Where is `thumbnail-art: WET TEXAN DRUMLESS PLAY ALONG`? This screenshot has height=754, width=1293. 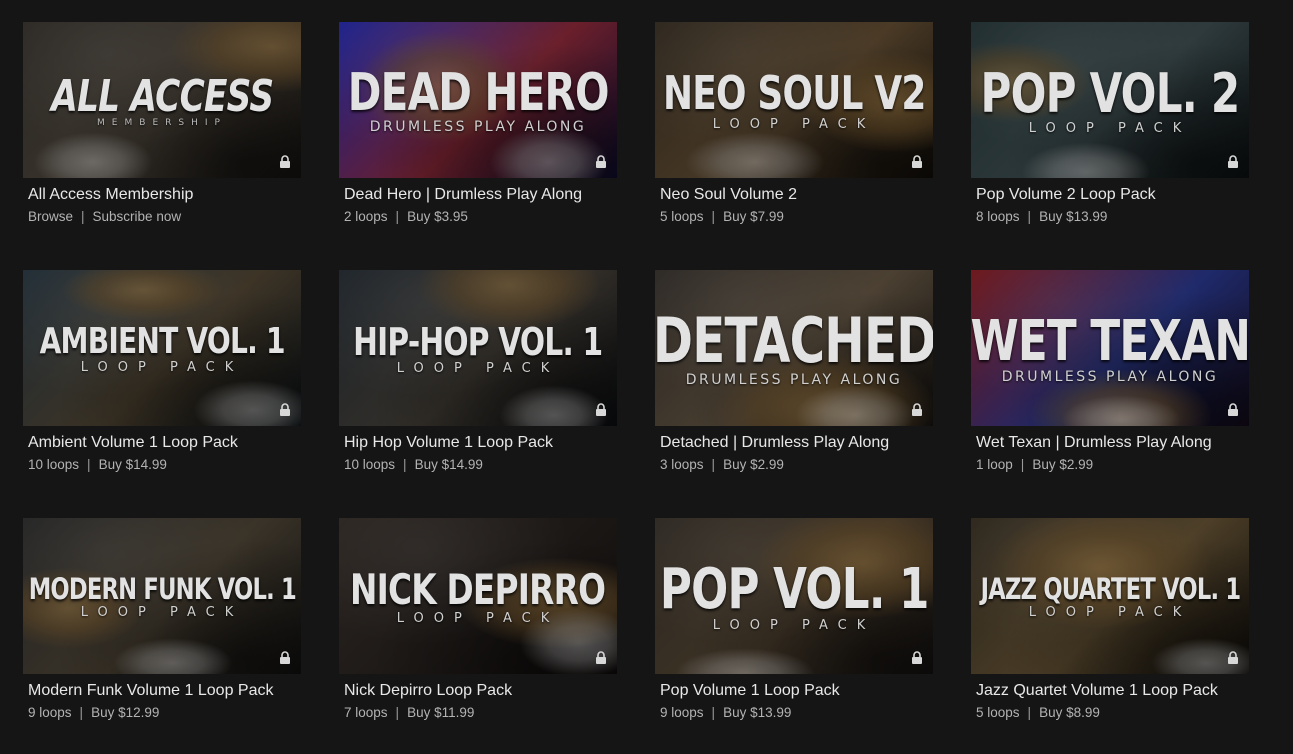
thumbnail-art: WET TEXAN DRUMLESS PLAY ALONG is located at coordinates (1110, 348).